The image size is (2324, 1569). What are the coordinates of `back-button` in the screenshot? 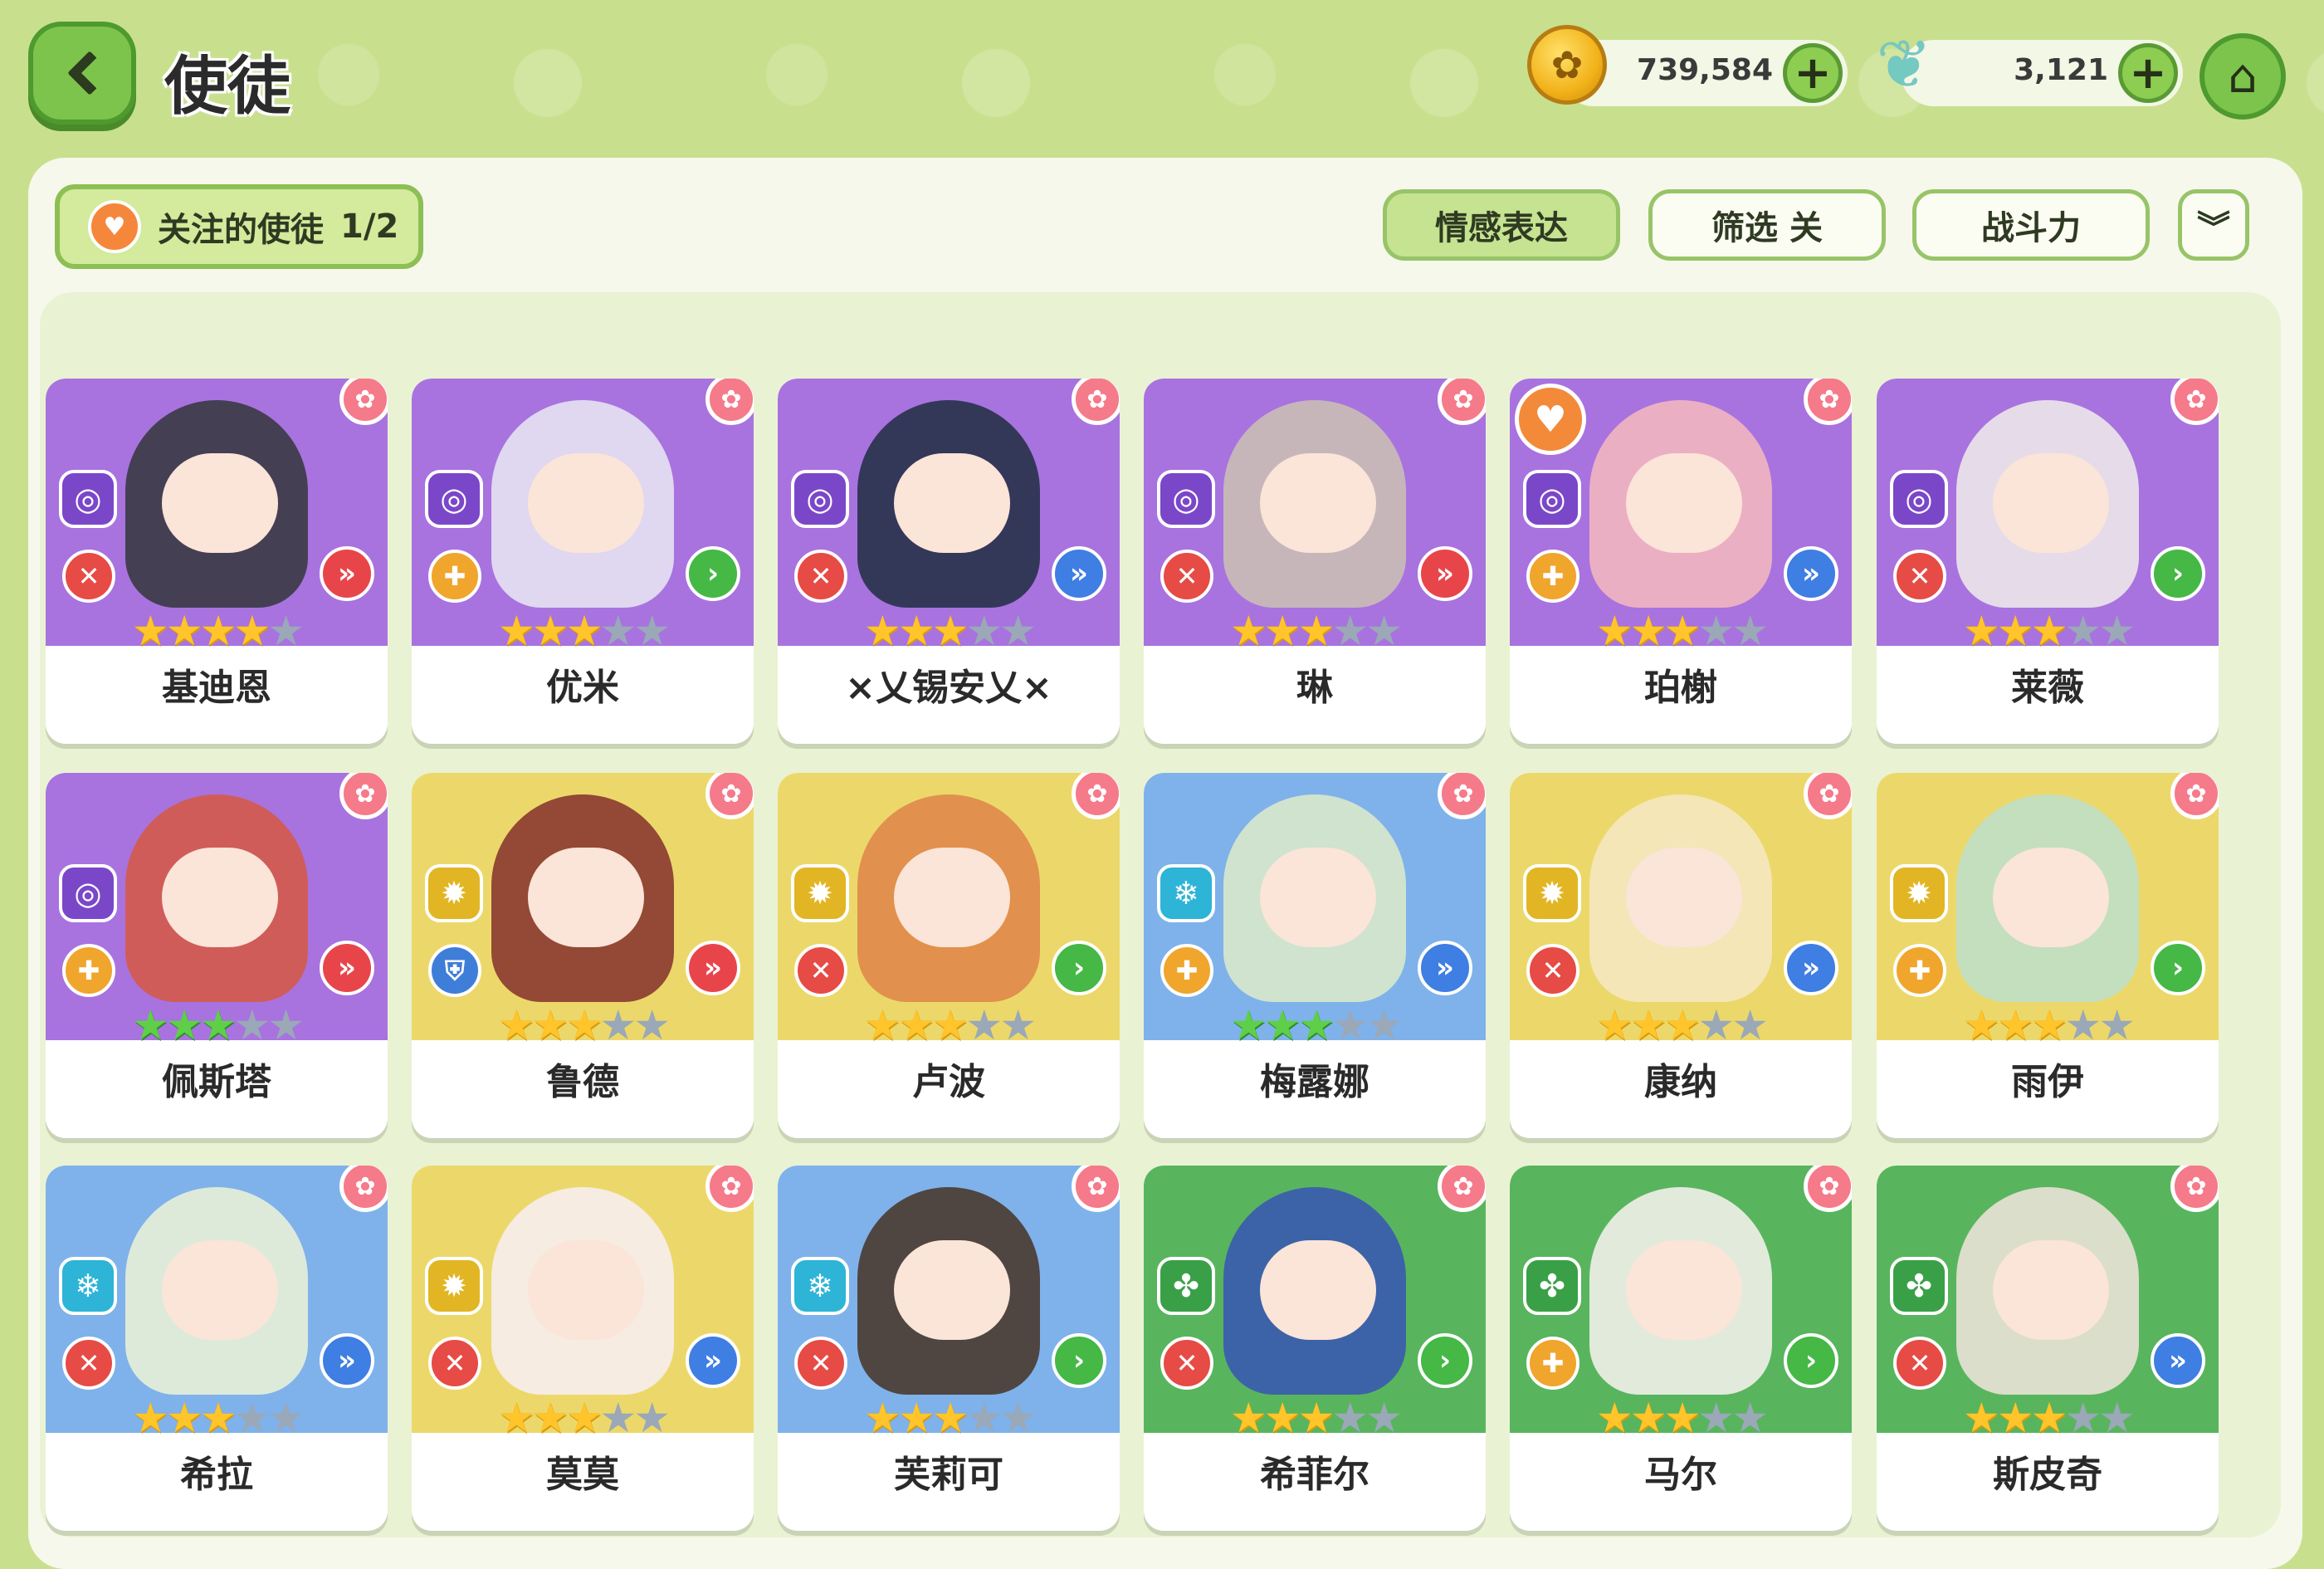 It's located at (82, 73).